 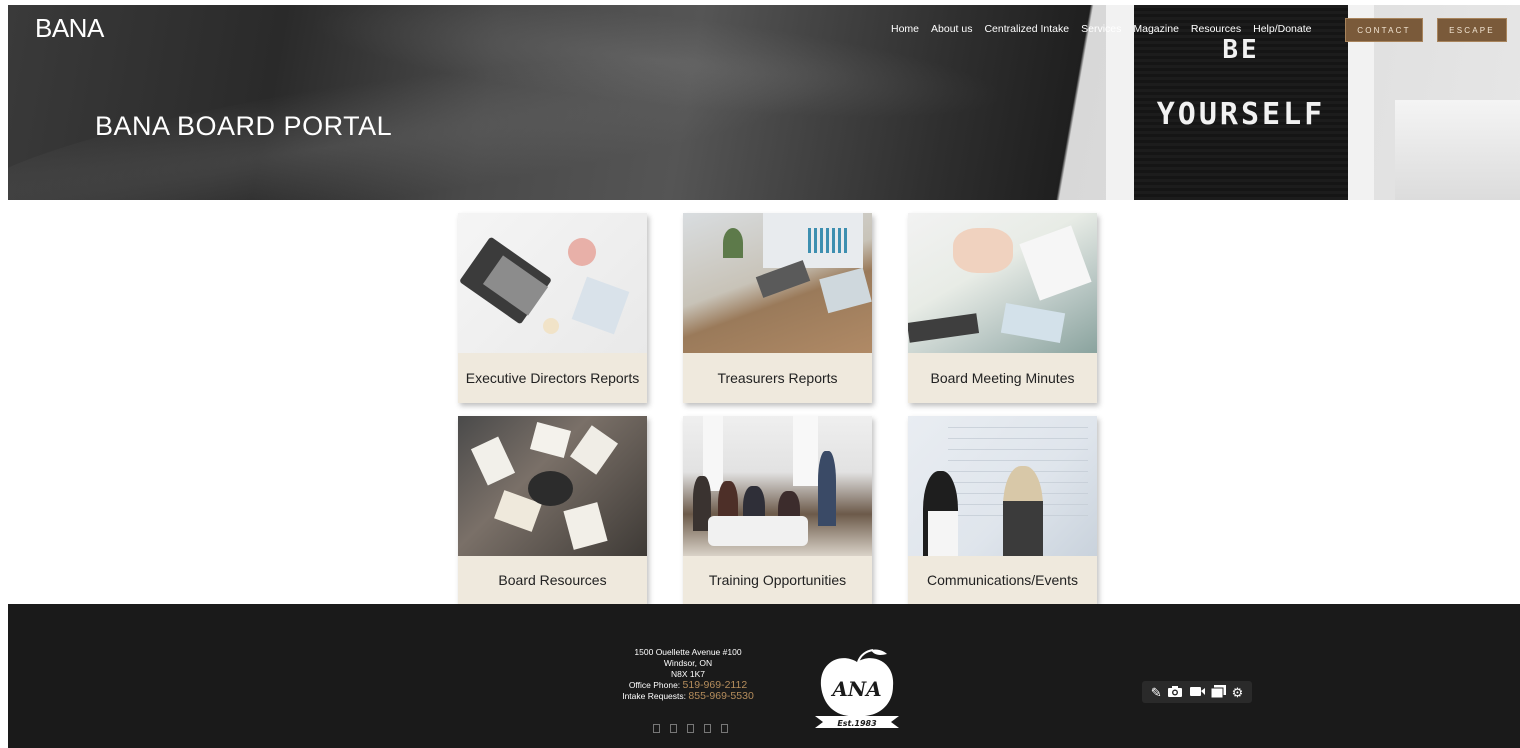 I want to click on nav-services: Services, so click(x=1101, y=29).